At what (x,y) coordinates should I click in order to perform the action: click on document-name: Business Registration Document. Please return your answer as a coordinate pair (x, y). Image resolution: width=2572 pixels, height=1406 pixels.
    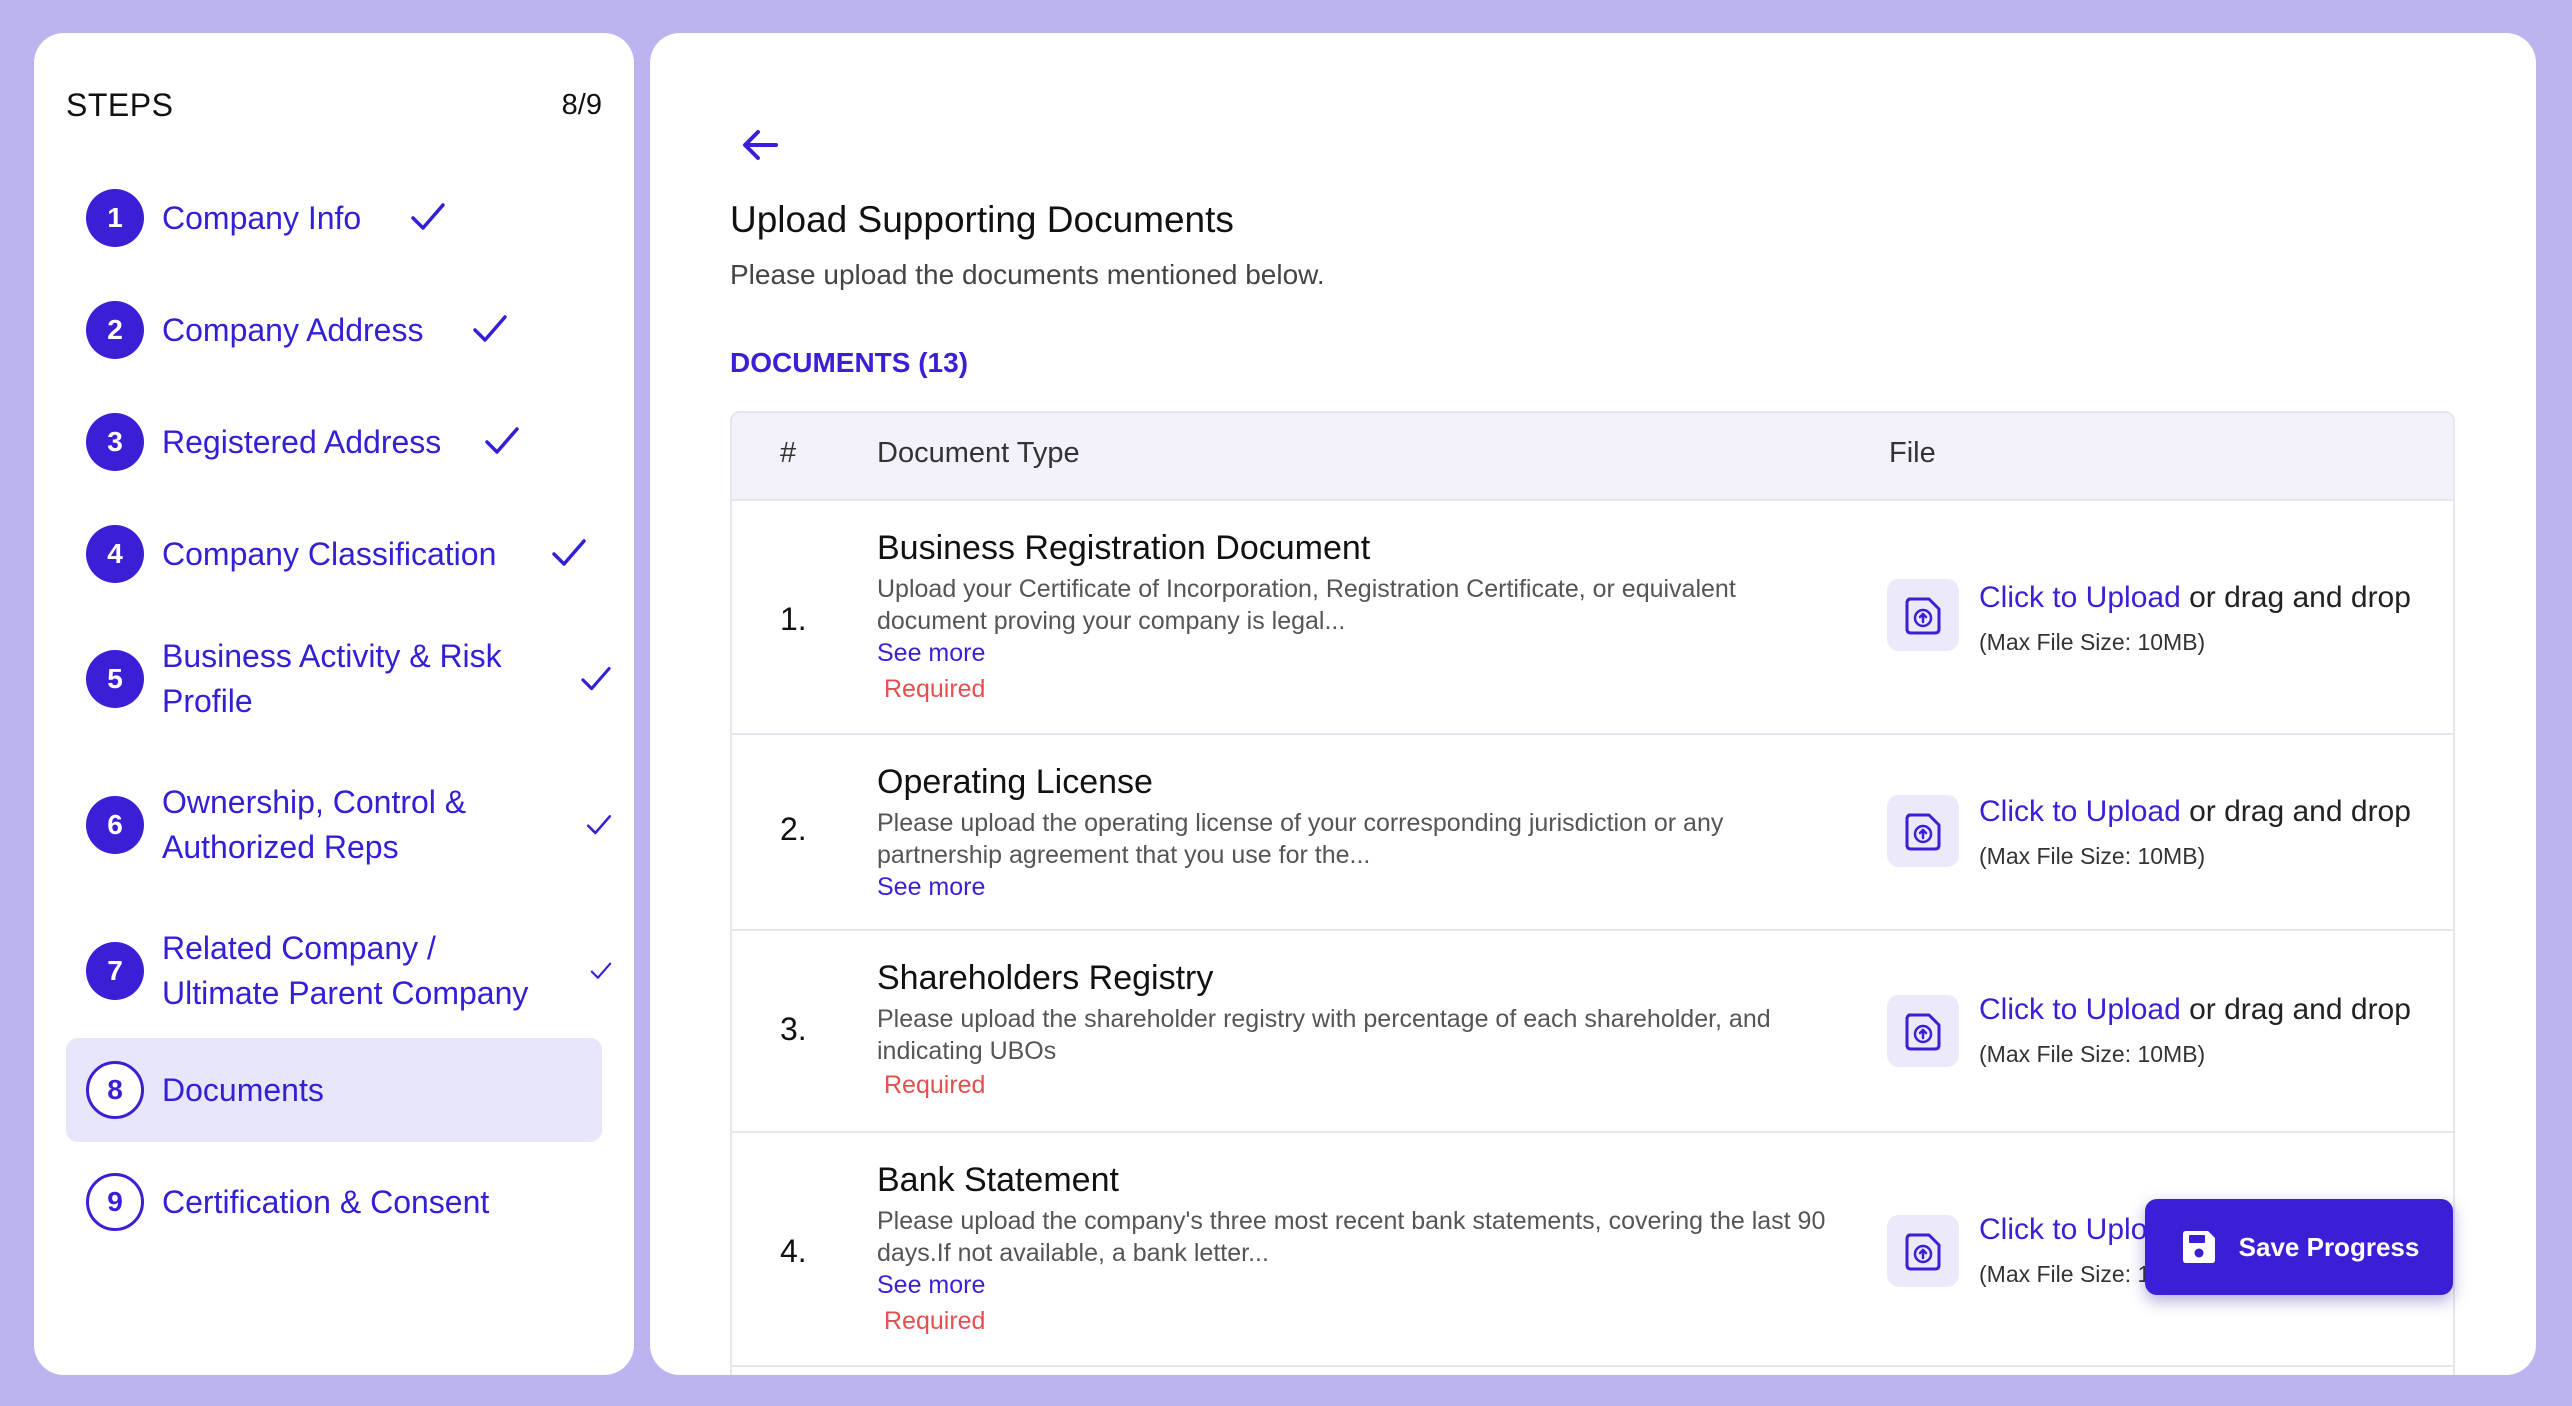
    Looking at the image, I should click on (1124, 548).